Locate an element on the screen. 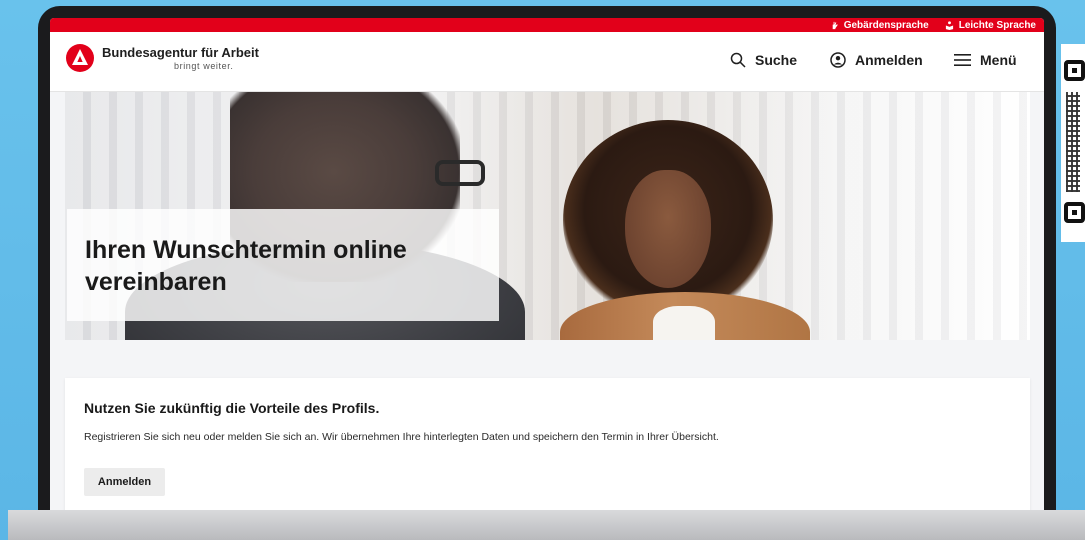  menu-label: Menü is located at coordinates (998, 60).